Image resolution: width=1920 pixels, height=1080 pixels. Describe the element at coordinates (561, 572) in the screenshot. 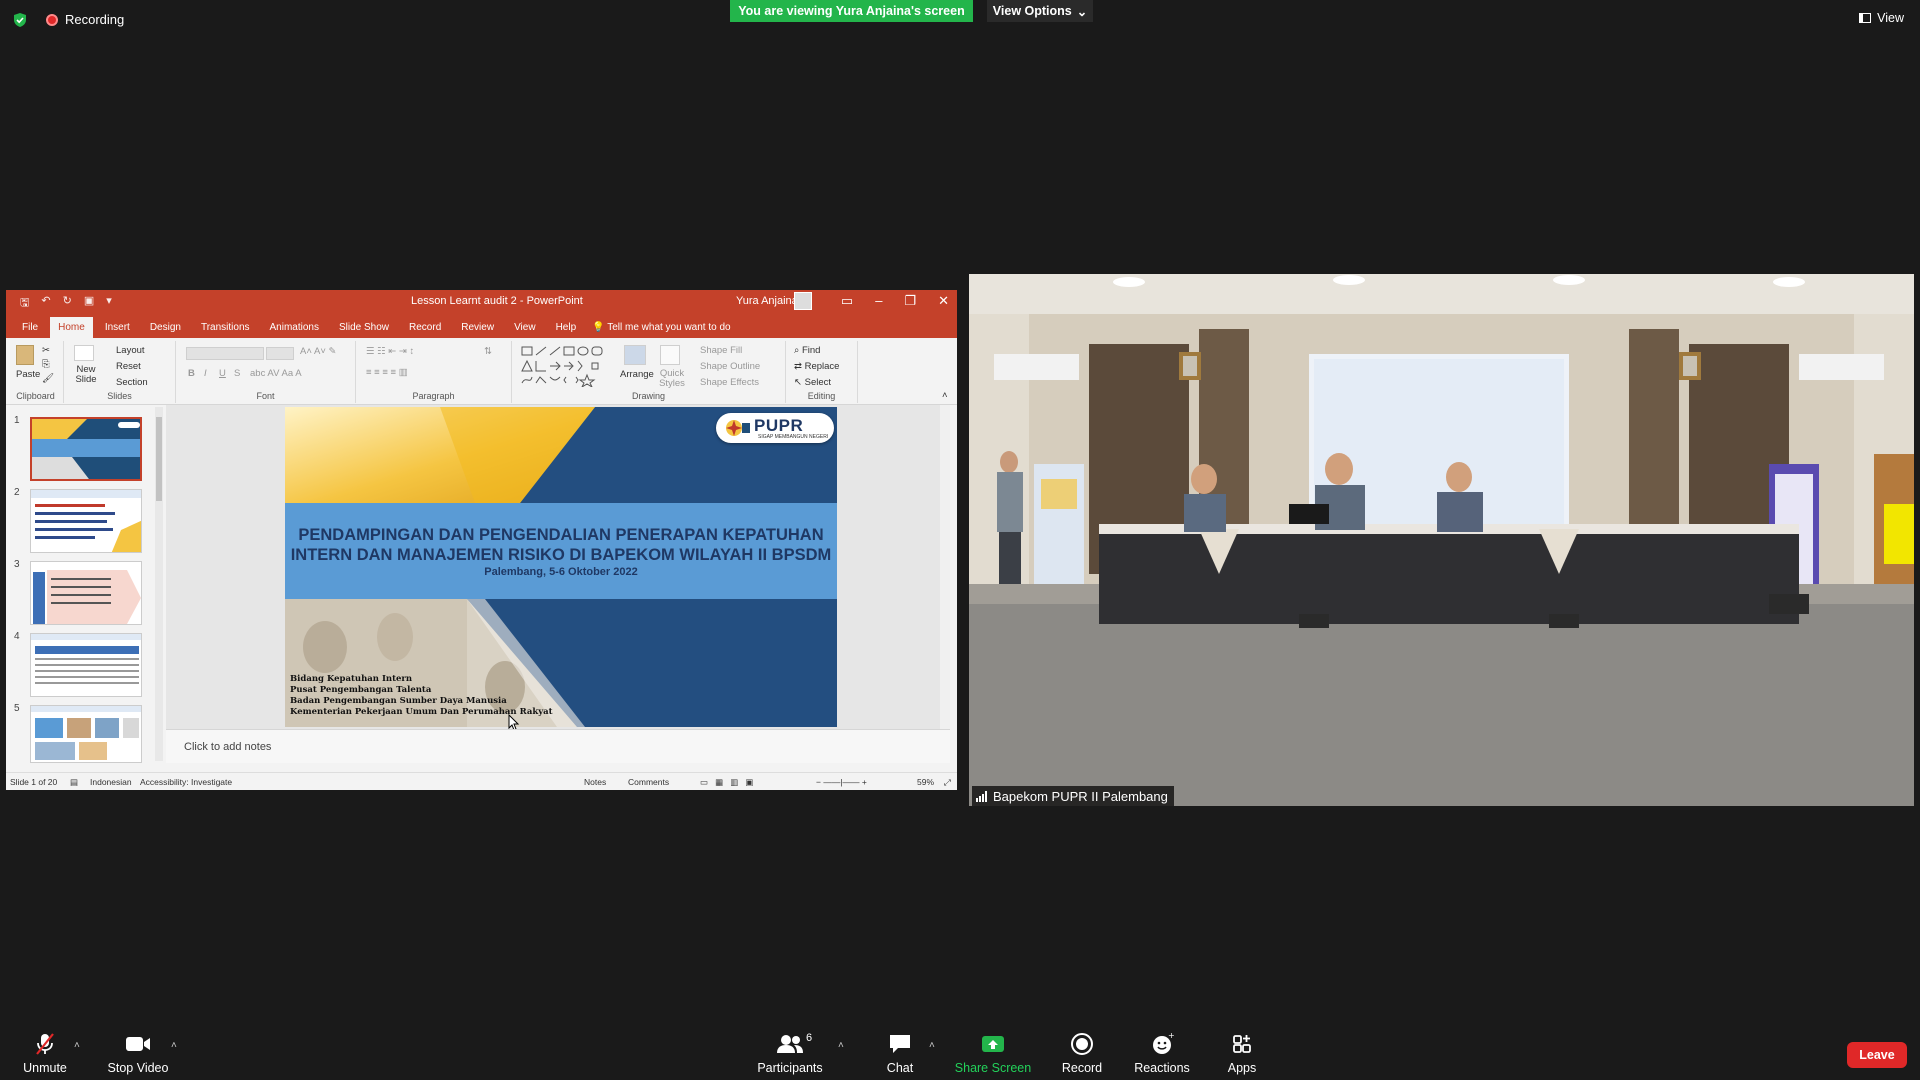

I see `slide-subtitle: Palembang, 5-6 Oktober 2022` at that location.